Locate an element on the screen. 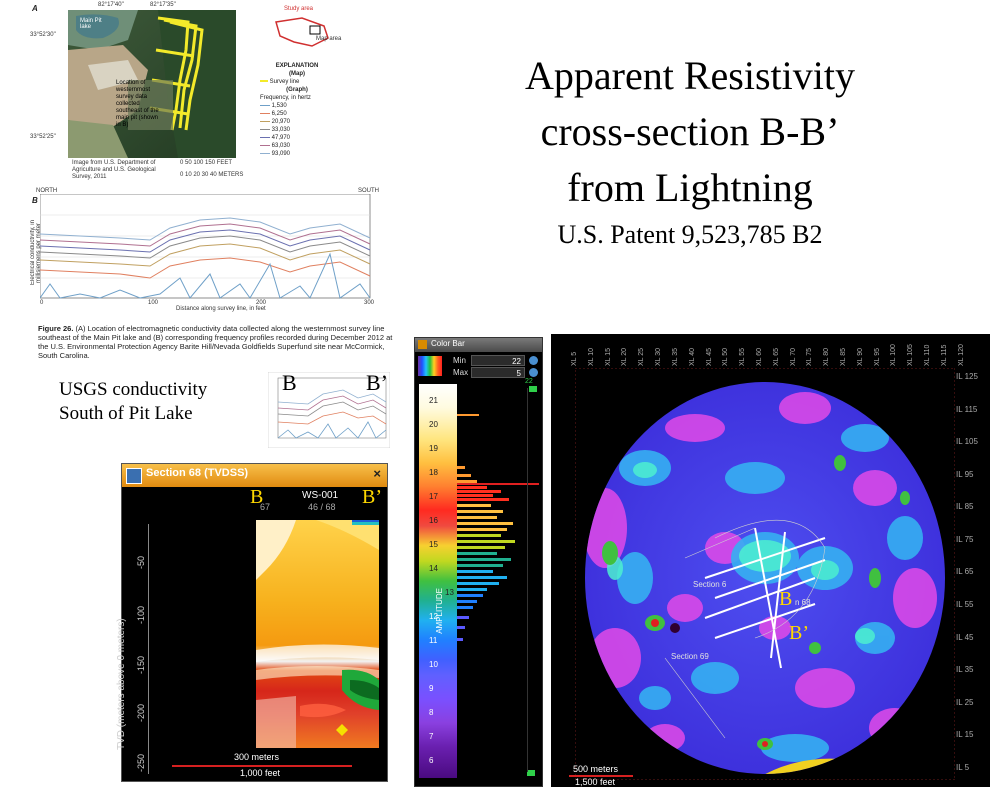 The width and height of the screenshot is (990, 787). survey-line-key: Survey line is located at coordinates (297, 82).